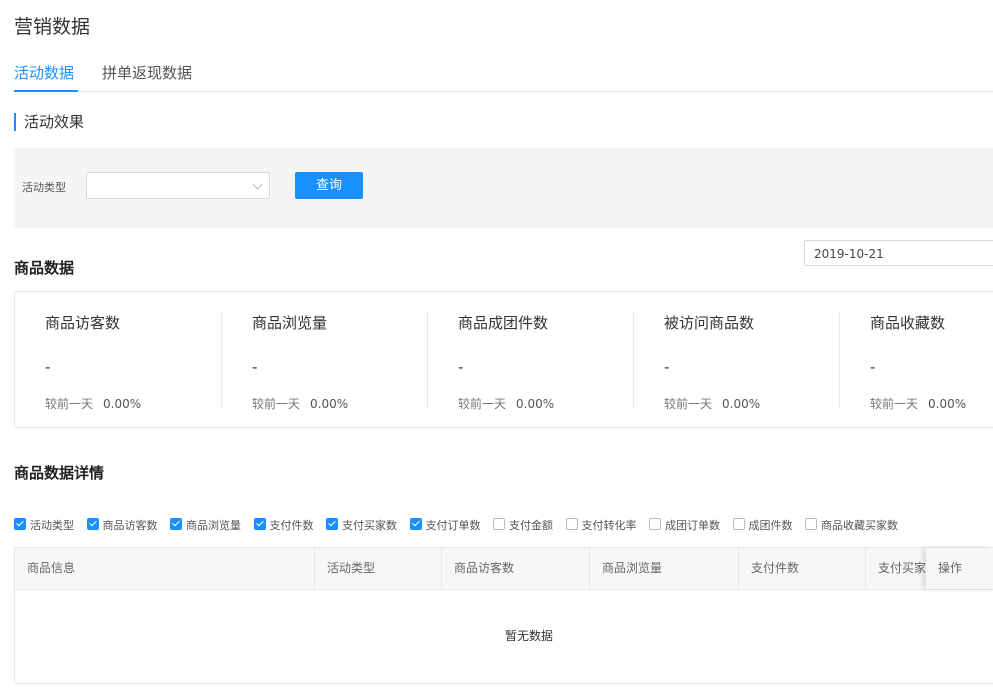  Describe the element at coordinates (49, 122) in the screenshot. I see `activity-effect-title: 活动效果` at that location.